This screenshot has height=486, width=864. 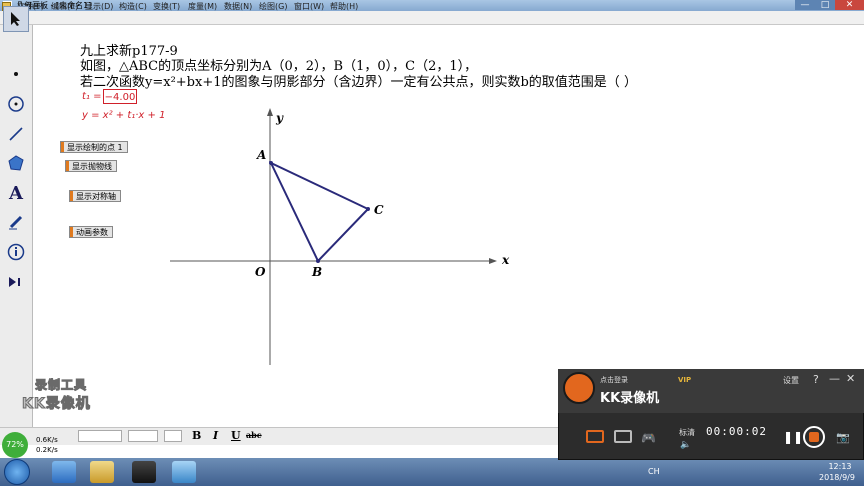 I want to click on line-icon, so click(x=16, y=134).